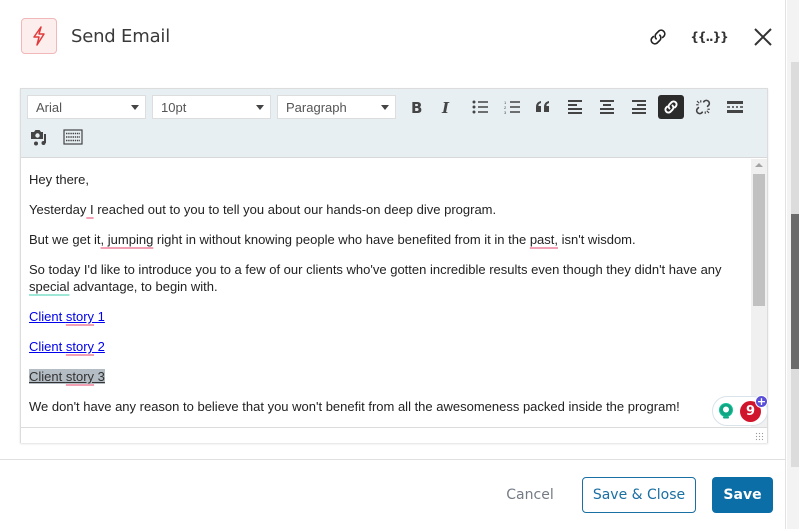 The height and width of the screenshot is (529, 799). Describe the element at coordinates (59, 179) in the screenshot. I see `greeting-text: Hey there,` at that location.